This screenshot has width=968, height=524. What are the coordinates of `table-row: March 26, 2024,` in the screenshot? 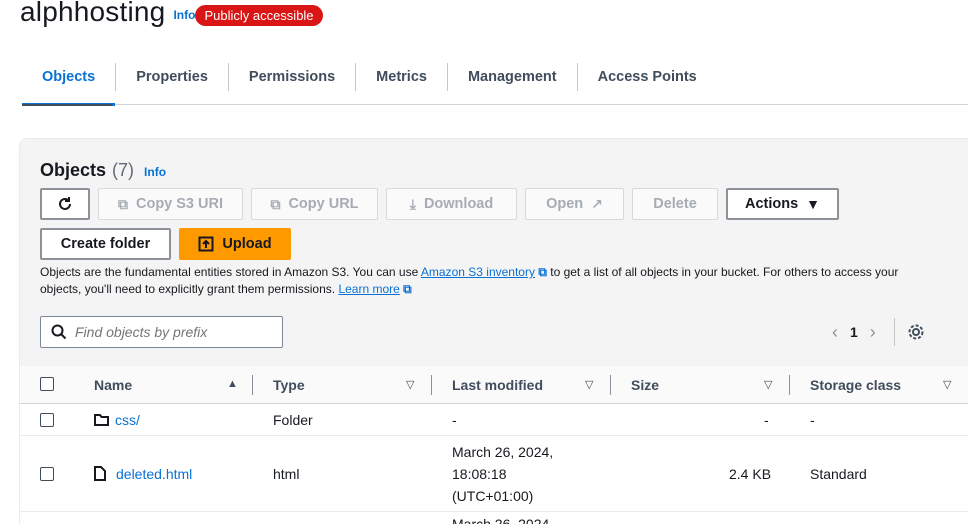 It's located at (494, 518).